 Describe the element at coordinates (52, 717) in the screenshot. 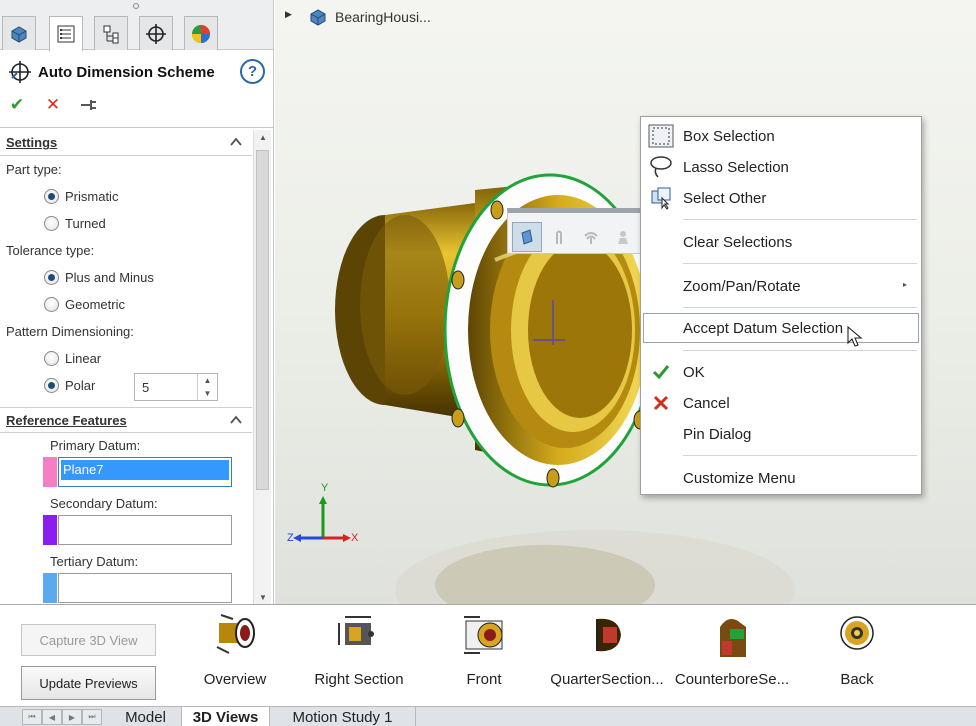

I see `prev-tab-icon: ◀` at that location.